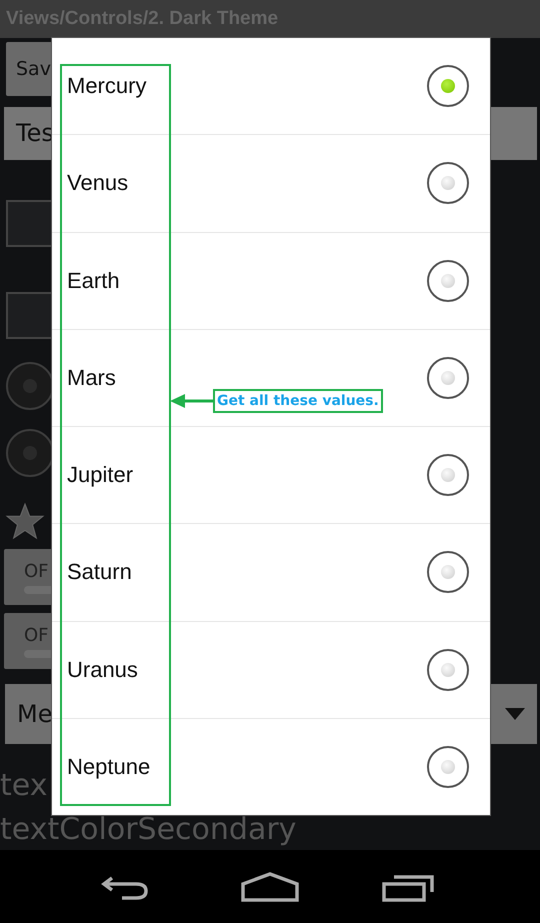 Image resolution: width=540 pixels, height=923 pixels. What do you see at coordinates (100, 475) in the screenshot?
I see `item-label: Jupiter` at bounding box center [100, 475].